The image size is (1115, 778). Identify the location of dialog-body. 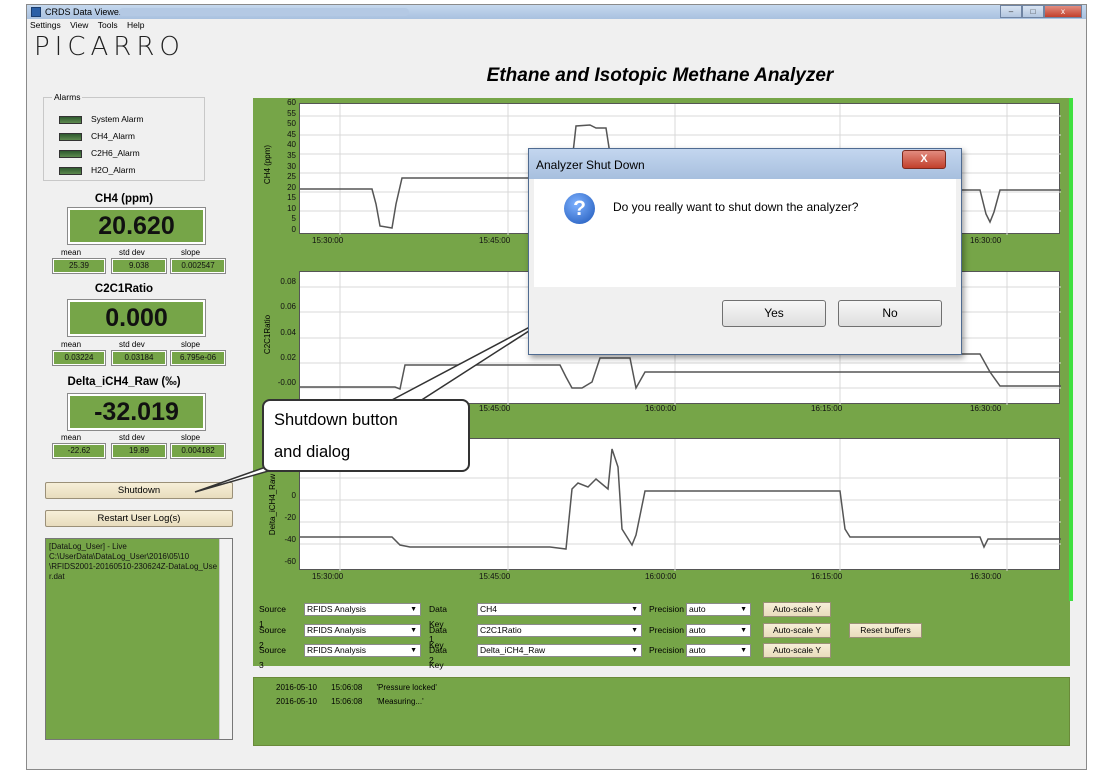
(745, 233).